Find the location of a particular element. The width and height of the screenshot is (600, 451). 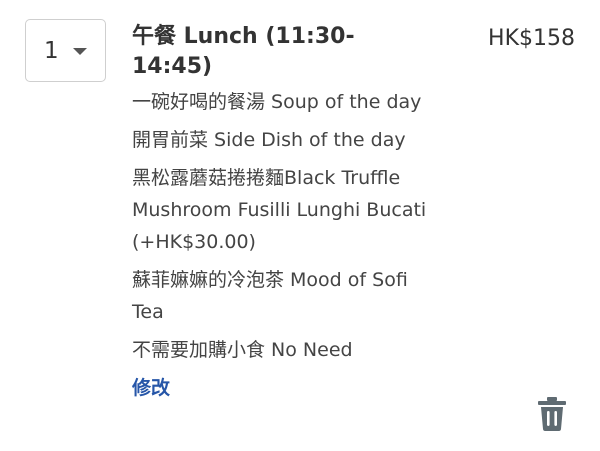

option-side-dish: 開胃前菜 Side Dish of the day is located at coordinates (269, 140).